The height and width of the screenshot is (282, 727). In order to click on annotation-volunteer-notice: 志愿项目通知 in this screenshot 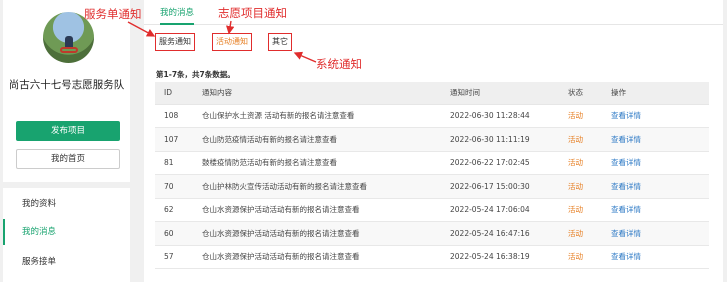, I will do `click(252, 13)`.